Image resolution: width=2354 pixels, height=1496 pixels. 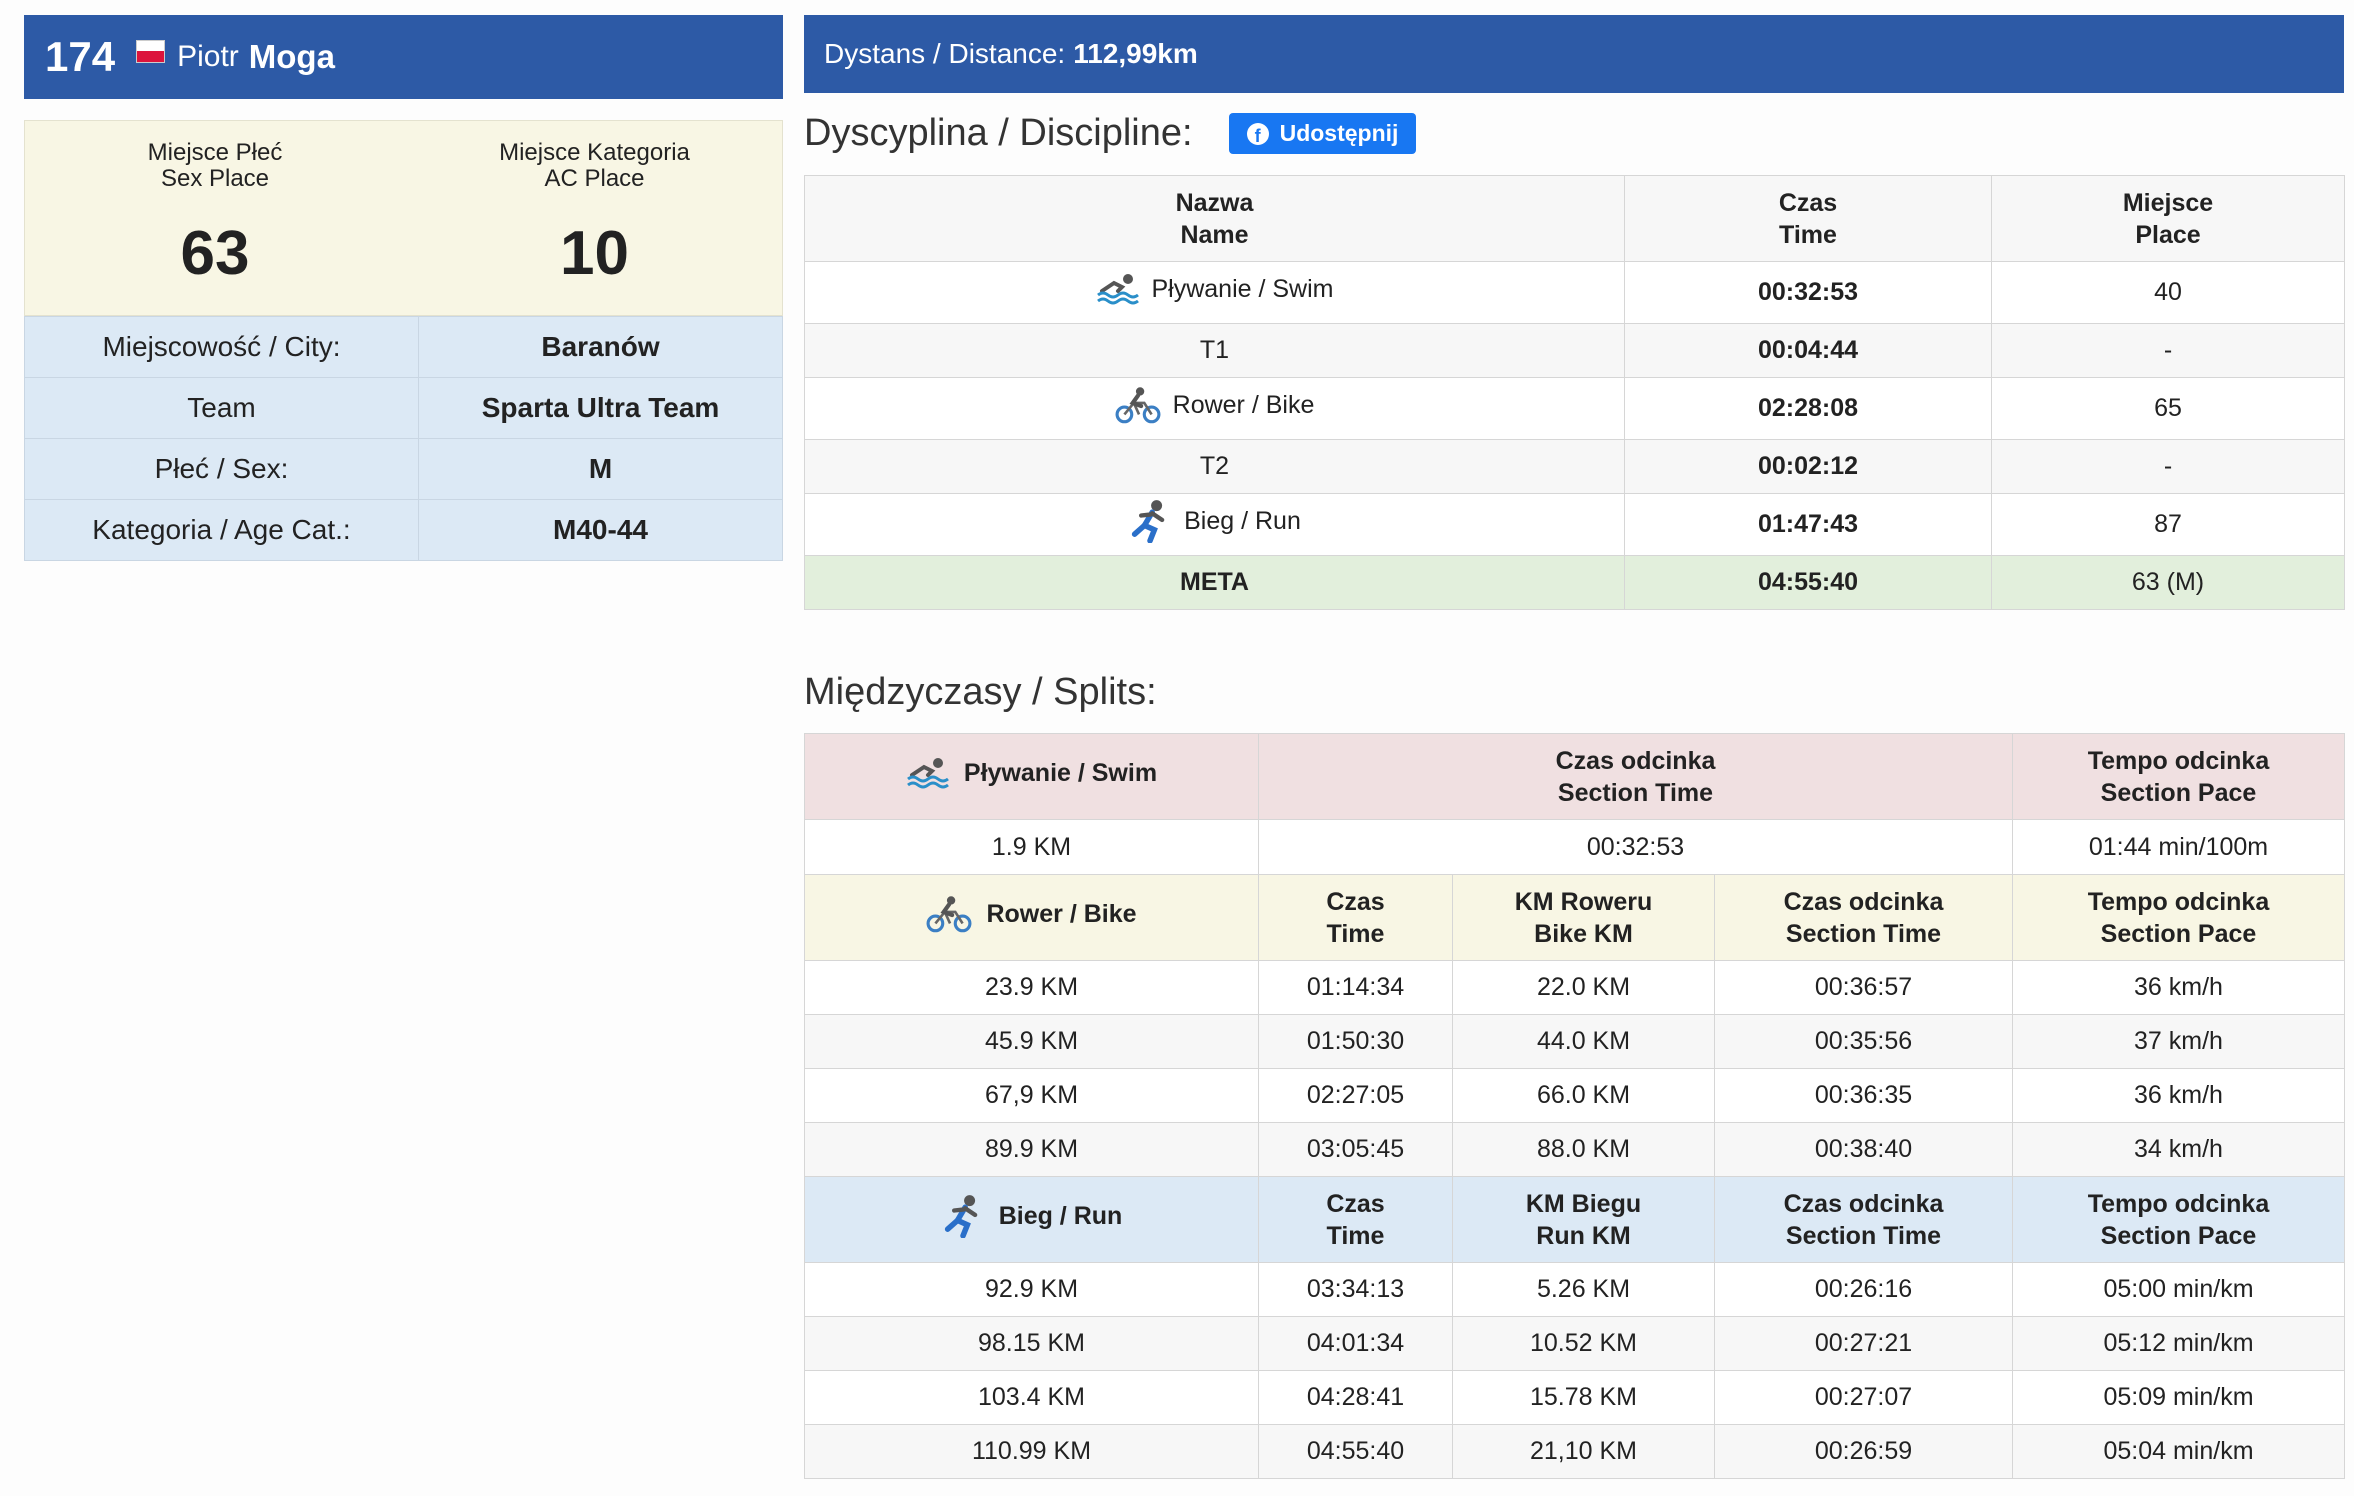 What do you see at coordinates (1583, 917) in the screenshot?
I see `col-header-bike-km: KM Roweru Bike KM` at bounding box center [1583, 917].